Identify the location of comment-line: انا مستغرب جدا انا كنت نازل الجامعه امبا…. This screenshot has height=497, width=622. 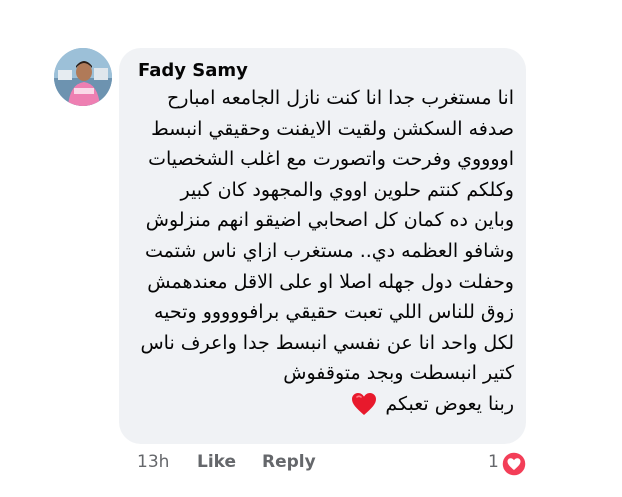
(340, 98).